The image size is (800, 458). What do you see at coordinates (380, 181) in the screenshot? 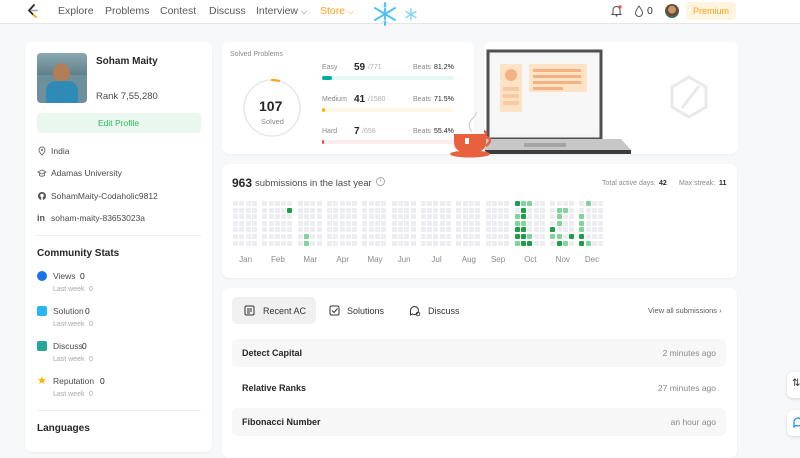
I see `info-icon: i` at bounding box center [380, 181].